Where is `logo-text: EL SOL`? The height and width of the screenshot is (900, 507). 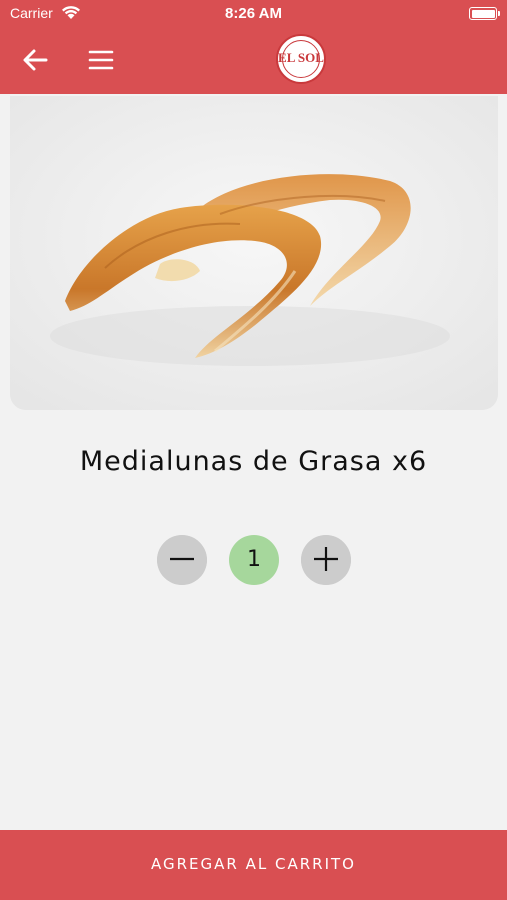 logo-text: EL SOL is located at coordinates (301, 57).